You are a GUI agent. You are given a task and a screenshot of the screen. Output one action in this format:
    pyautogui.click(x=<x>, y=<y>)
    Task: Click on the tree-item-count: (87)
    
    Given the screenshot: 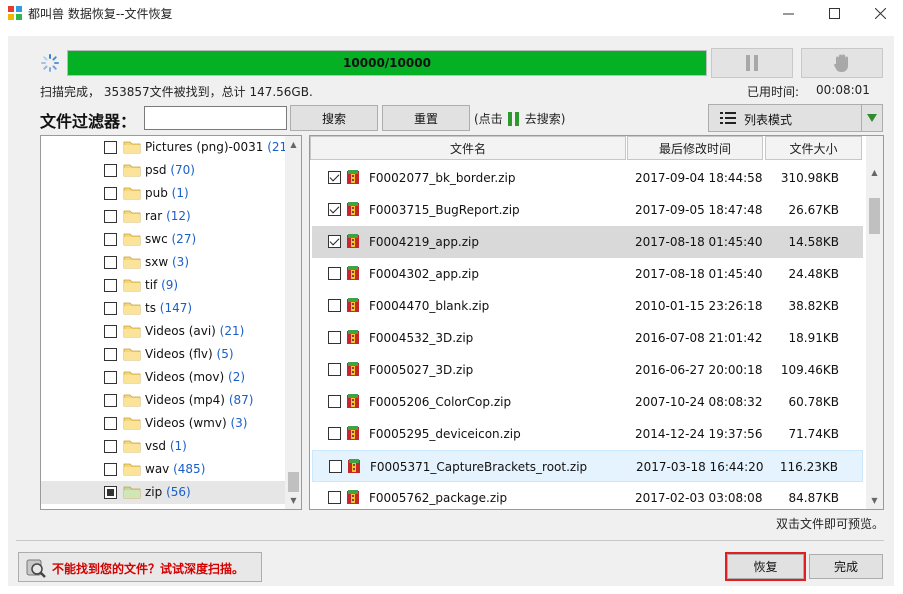 What is the action you would take?
    pyautogui.click(x=241, y=400)
    